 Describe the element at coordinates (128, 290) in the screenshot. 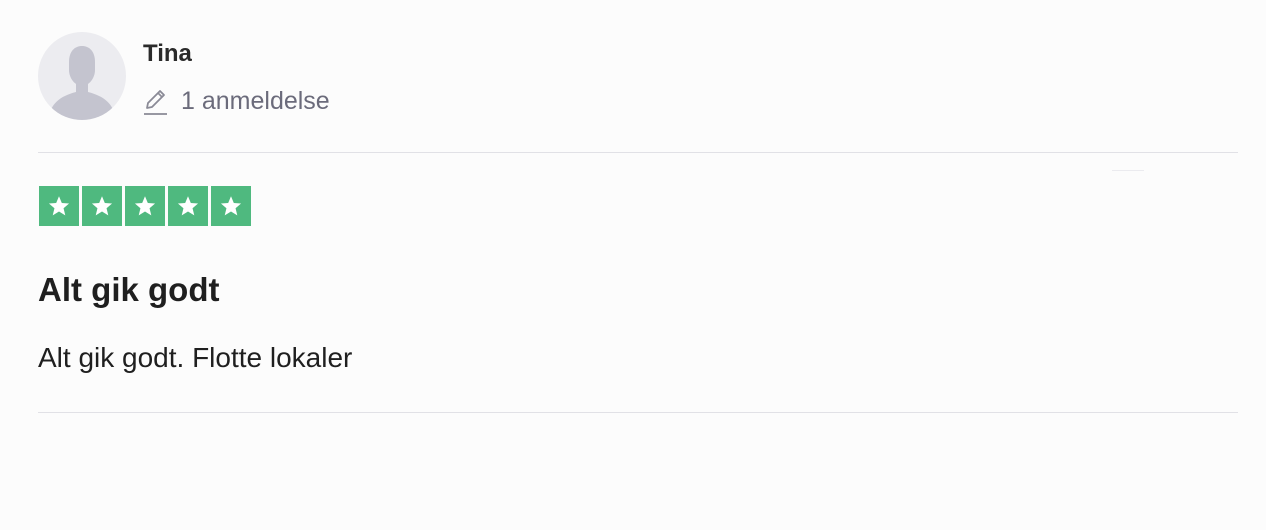

I see `review-title: Alt gik godt` at that location.